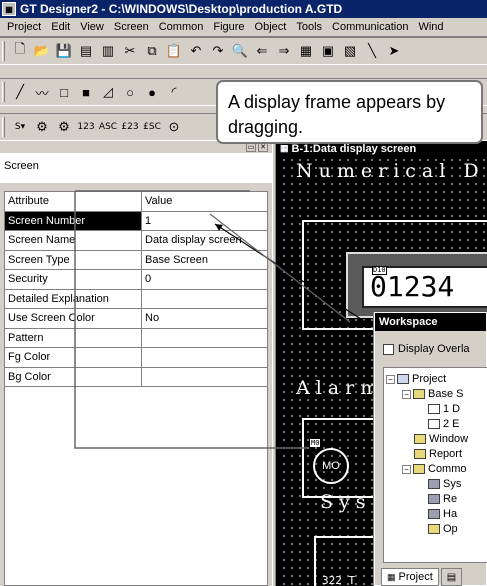  Describe the element at coordinates (370, 27) in the screenshot. I see `menu-communication: Communication` at that location.